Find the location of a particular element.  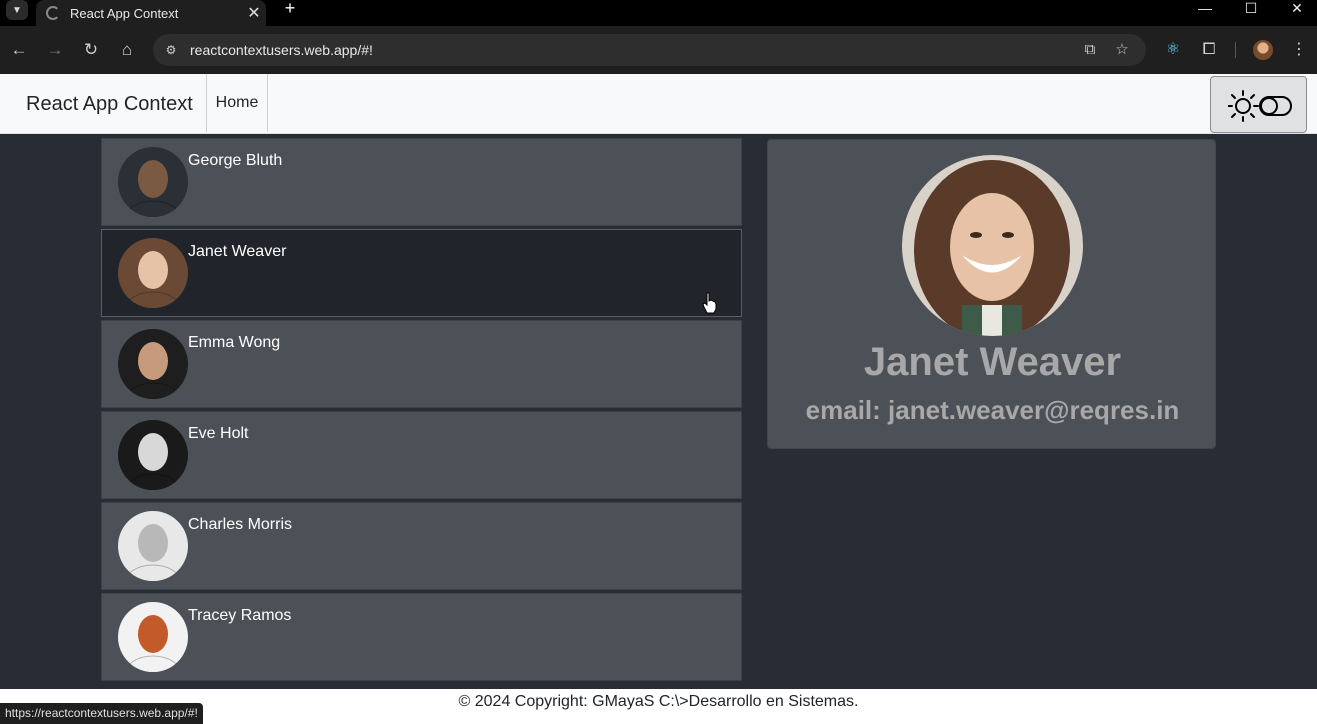

user-name: George Bluth is located at coordinates (235, 160).